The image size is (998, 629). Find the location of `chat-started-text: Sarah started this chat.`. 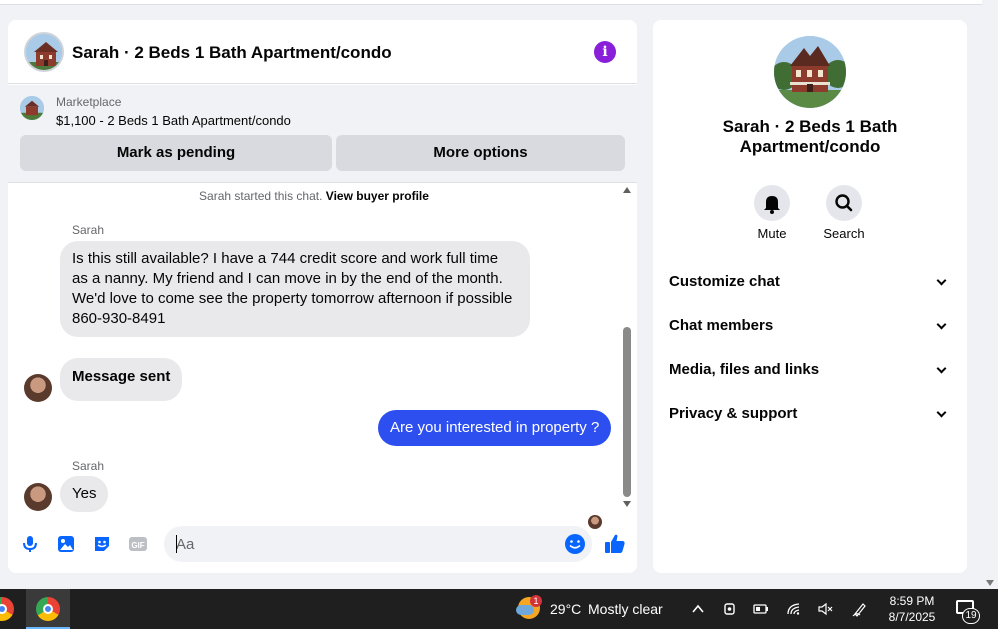

chat-started-text: Sarah started this chat. is located at coordinates (261, 196).